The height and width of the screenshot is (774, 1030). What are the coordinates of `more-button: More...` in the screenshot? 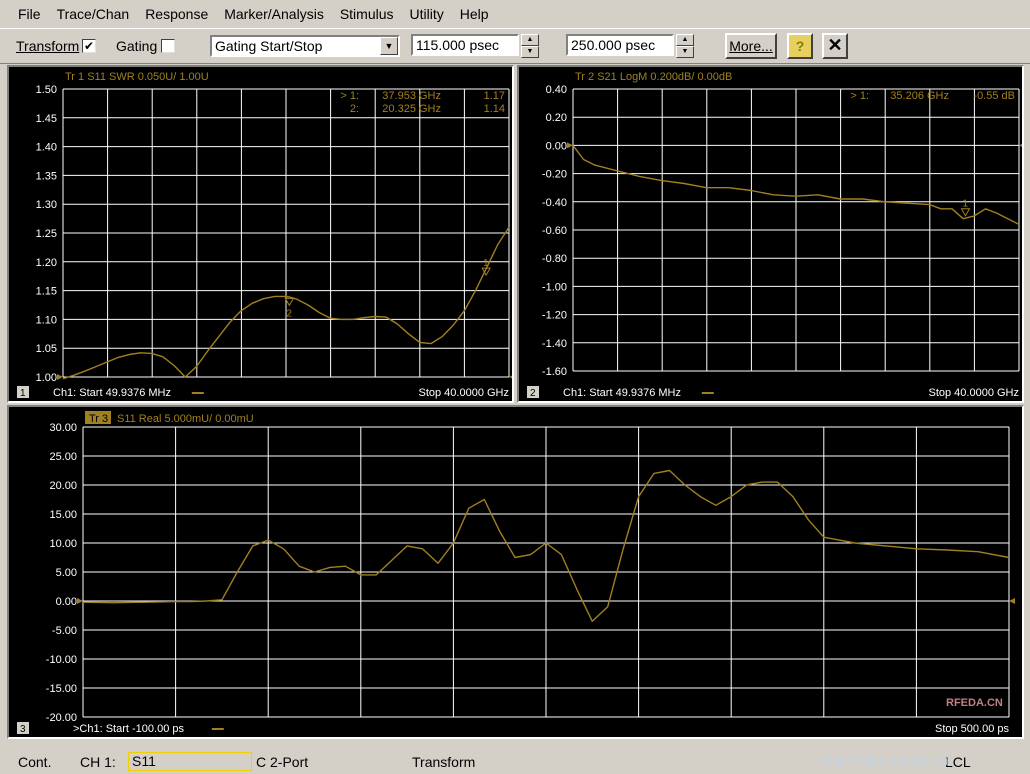 It's located at (751, 46).